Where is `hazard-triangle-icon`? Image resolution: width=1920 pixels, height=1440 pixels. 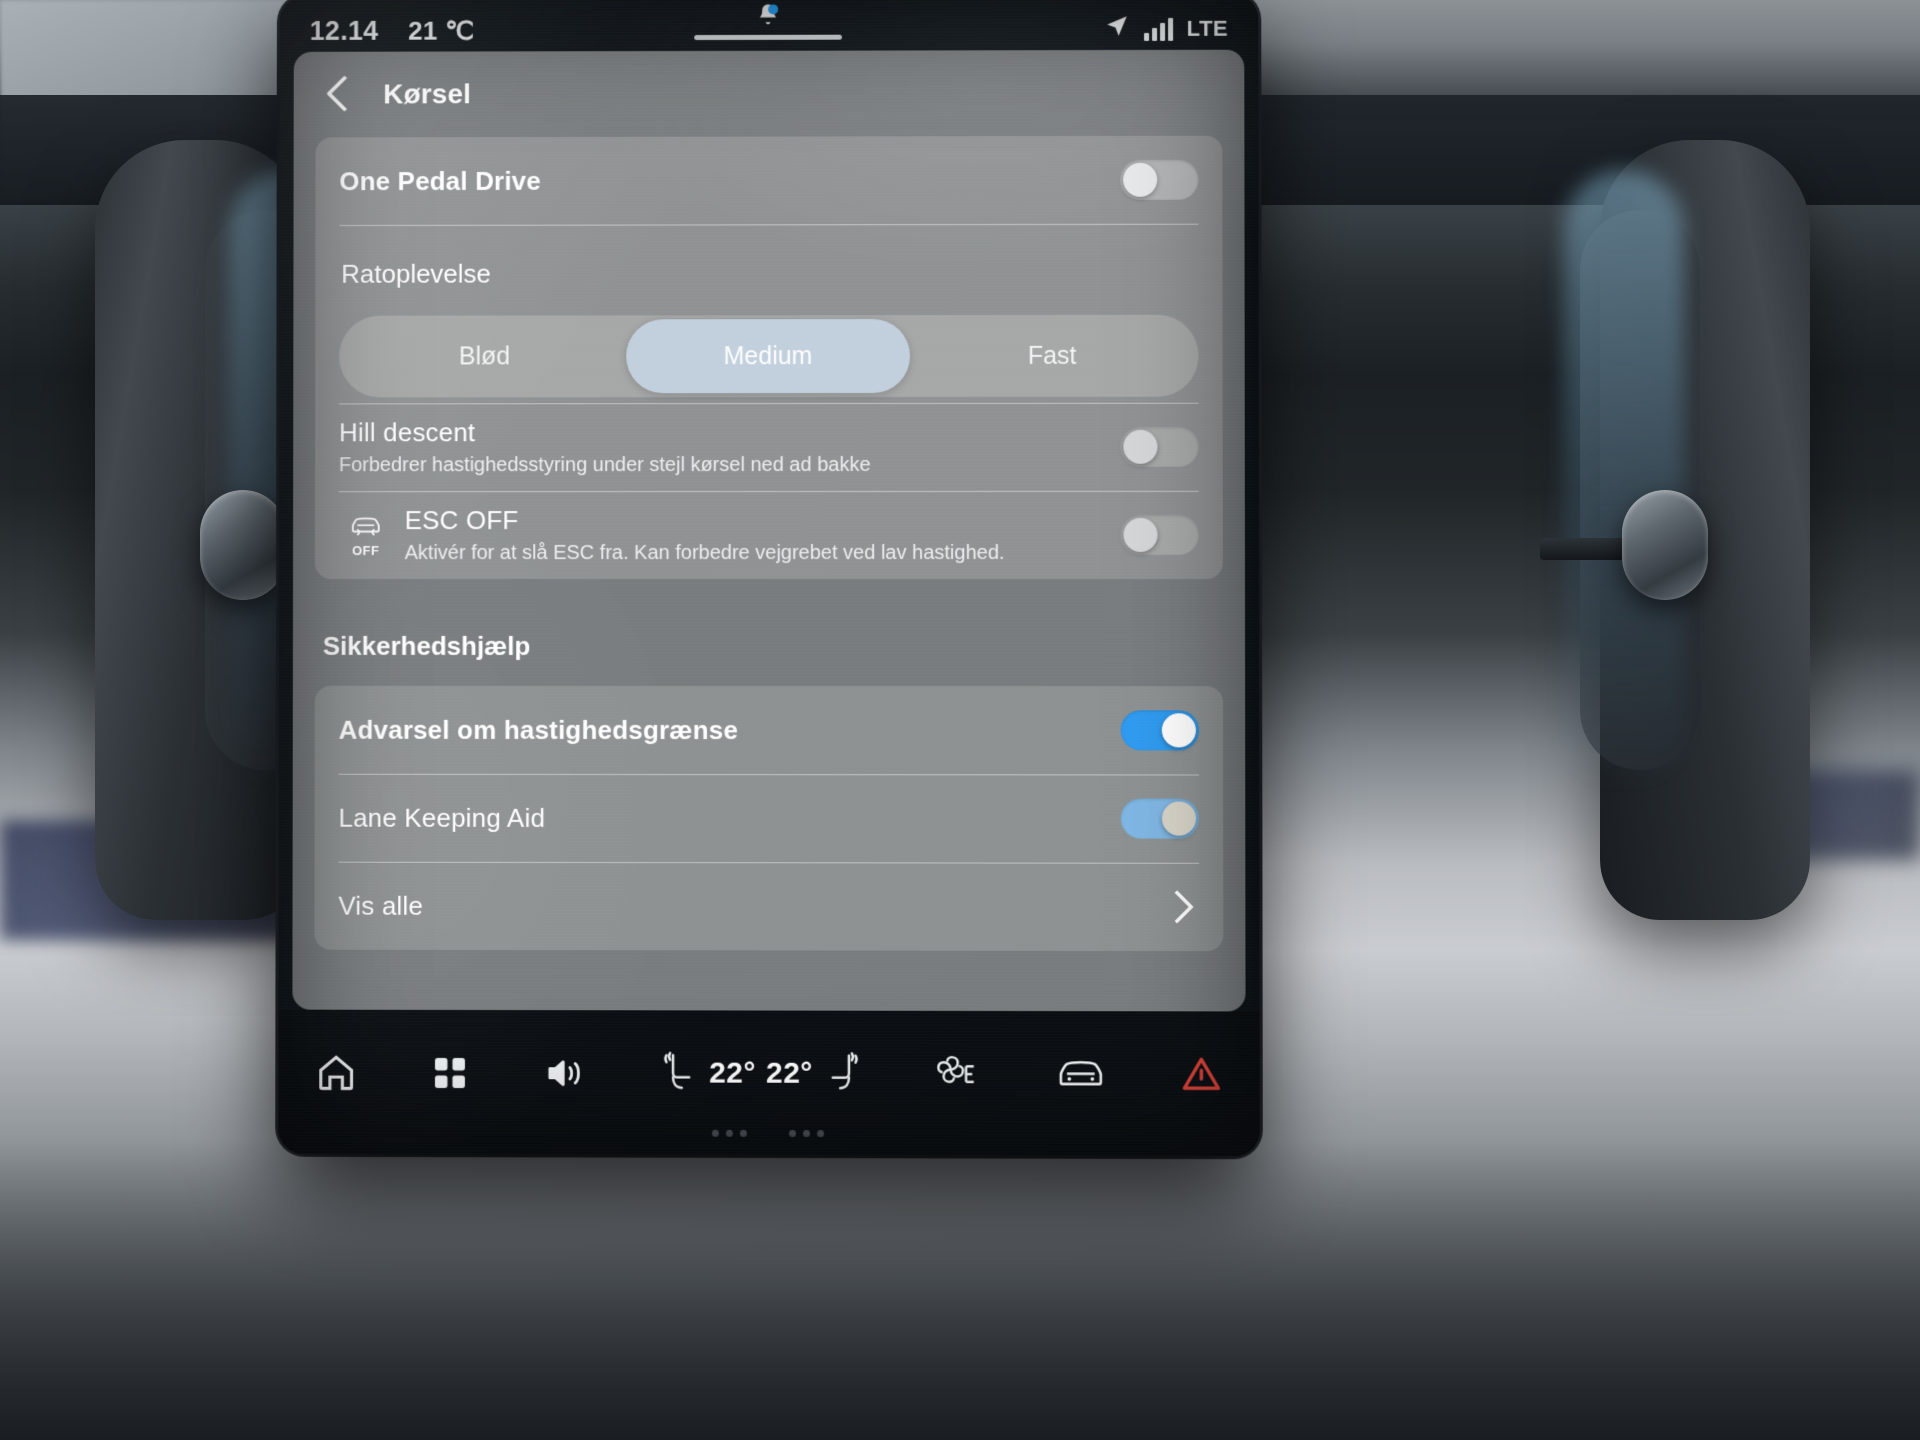
hazard-triangle-icon is located at coordinates (1201, 1075).